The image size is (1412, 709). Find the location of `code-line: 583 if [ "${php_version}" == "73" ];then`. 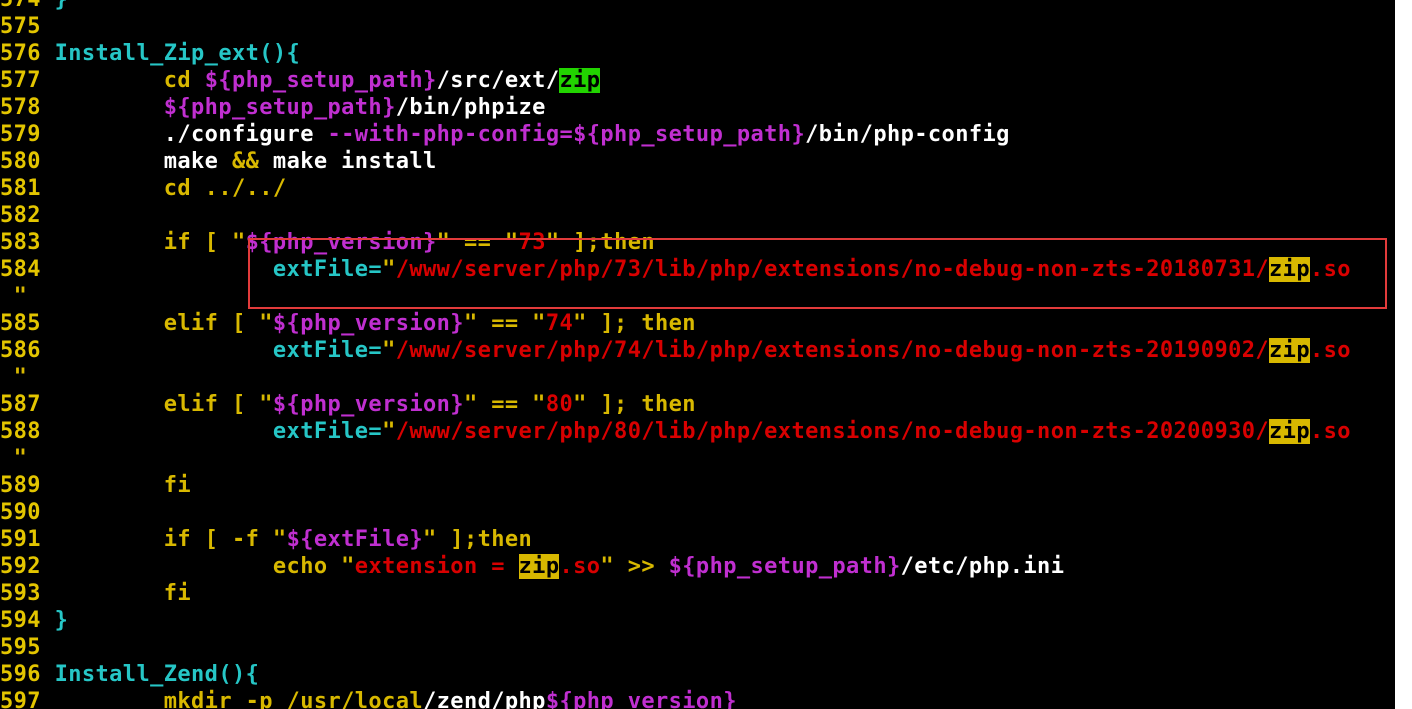

code-line: 583 if [ "${php_version}" == "73" ];then is located at coordinates (675, 242).